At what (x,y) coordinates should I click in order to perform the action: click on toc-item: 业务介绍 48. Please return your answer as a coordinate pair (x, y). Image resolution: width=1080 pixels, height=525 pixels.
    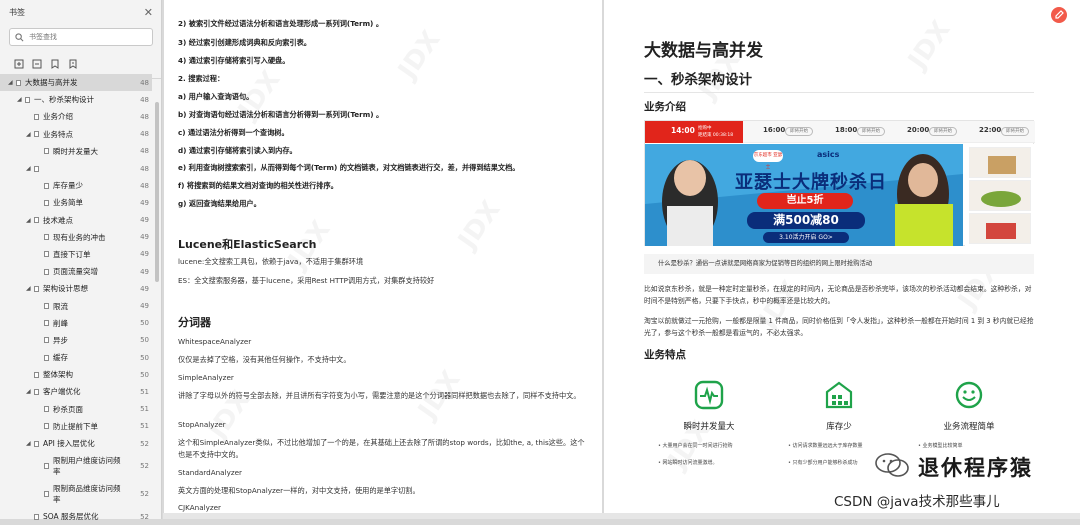
    Looking at the image, I should click on (76, 116).